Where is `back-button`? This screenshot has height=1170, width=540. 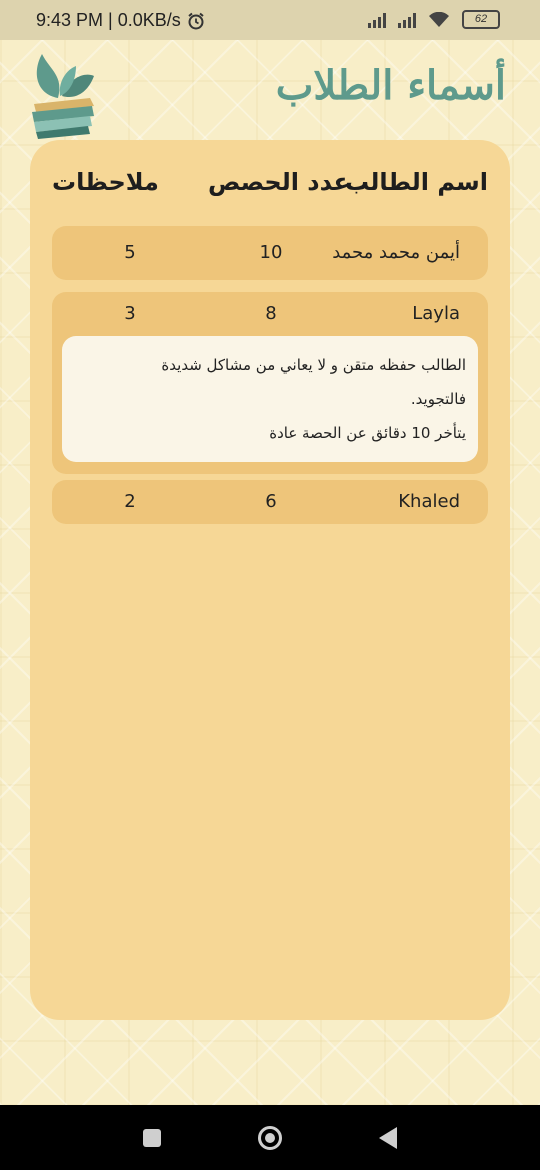
back-button is located at coordinates (388, 1137).